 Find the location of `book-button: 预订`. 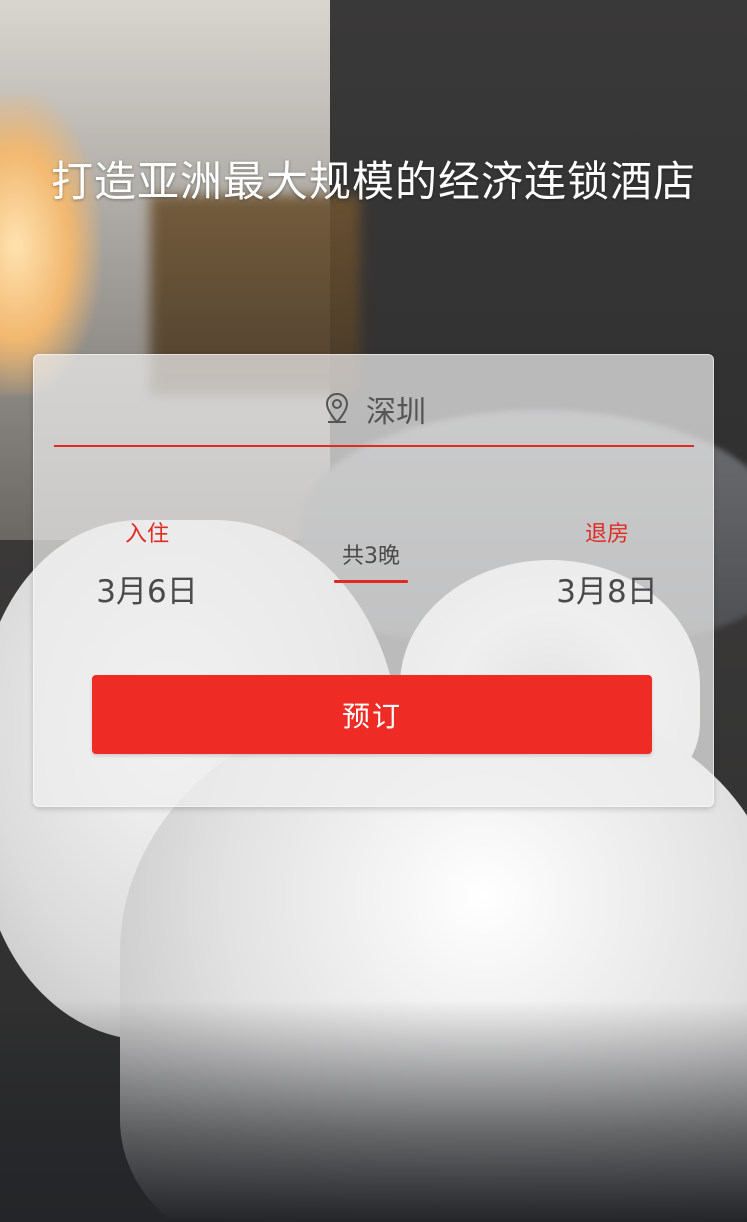

book-button: 预订 is located at coordinates (372, 714).